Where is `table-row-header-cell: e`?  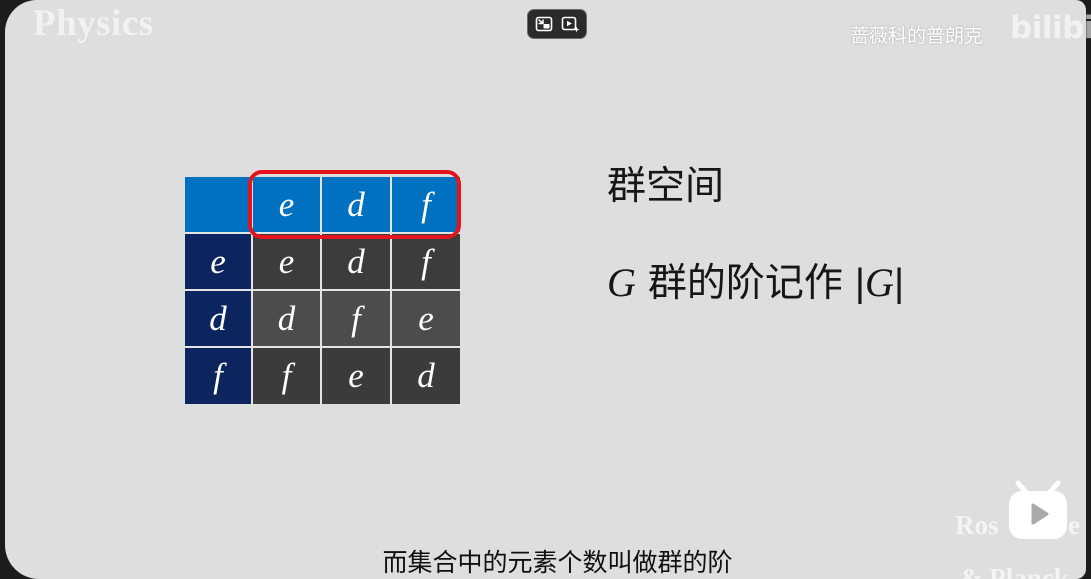 table-row-header-cell: e is located at coordinates (218, 261).